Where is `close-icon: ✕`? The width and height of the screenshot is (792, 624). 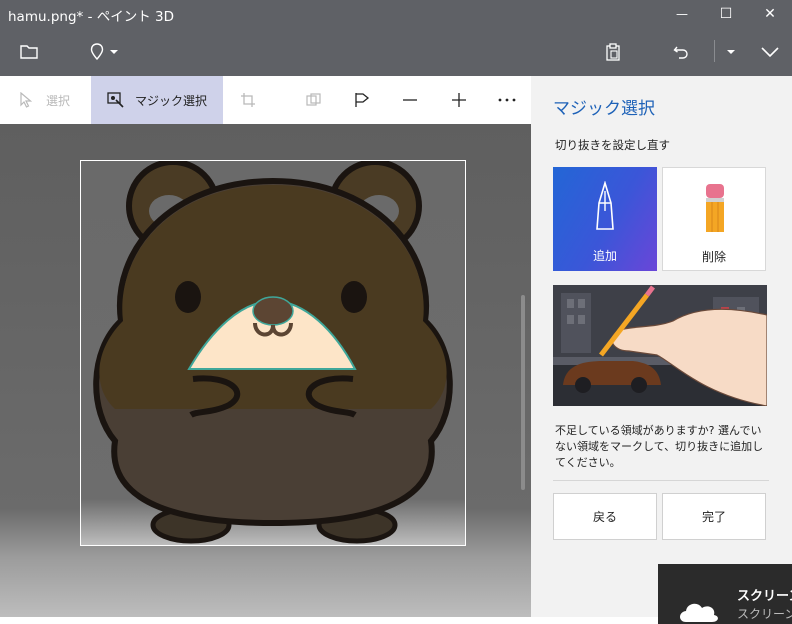
close-icon: ✕ is located at coordinates (770, 13).